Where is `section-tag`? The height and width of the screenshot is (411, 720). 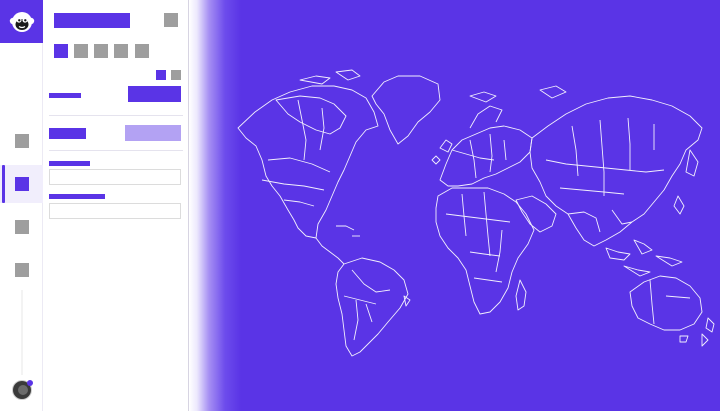 section-tag is located at coordinates (67, 133).